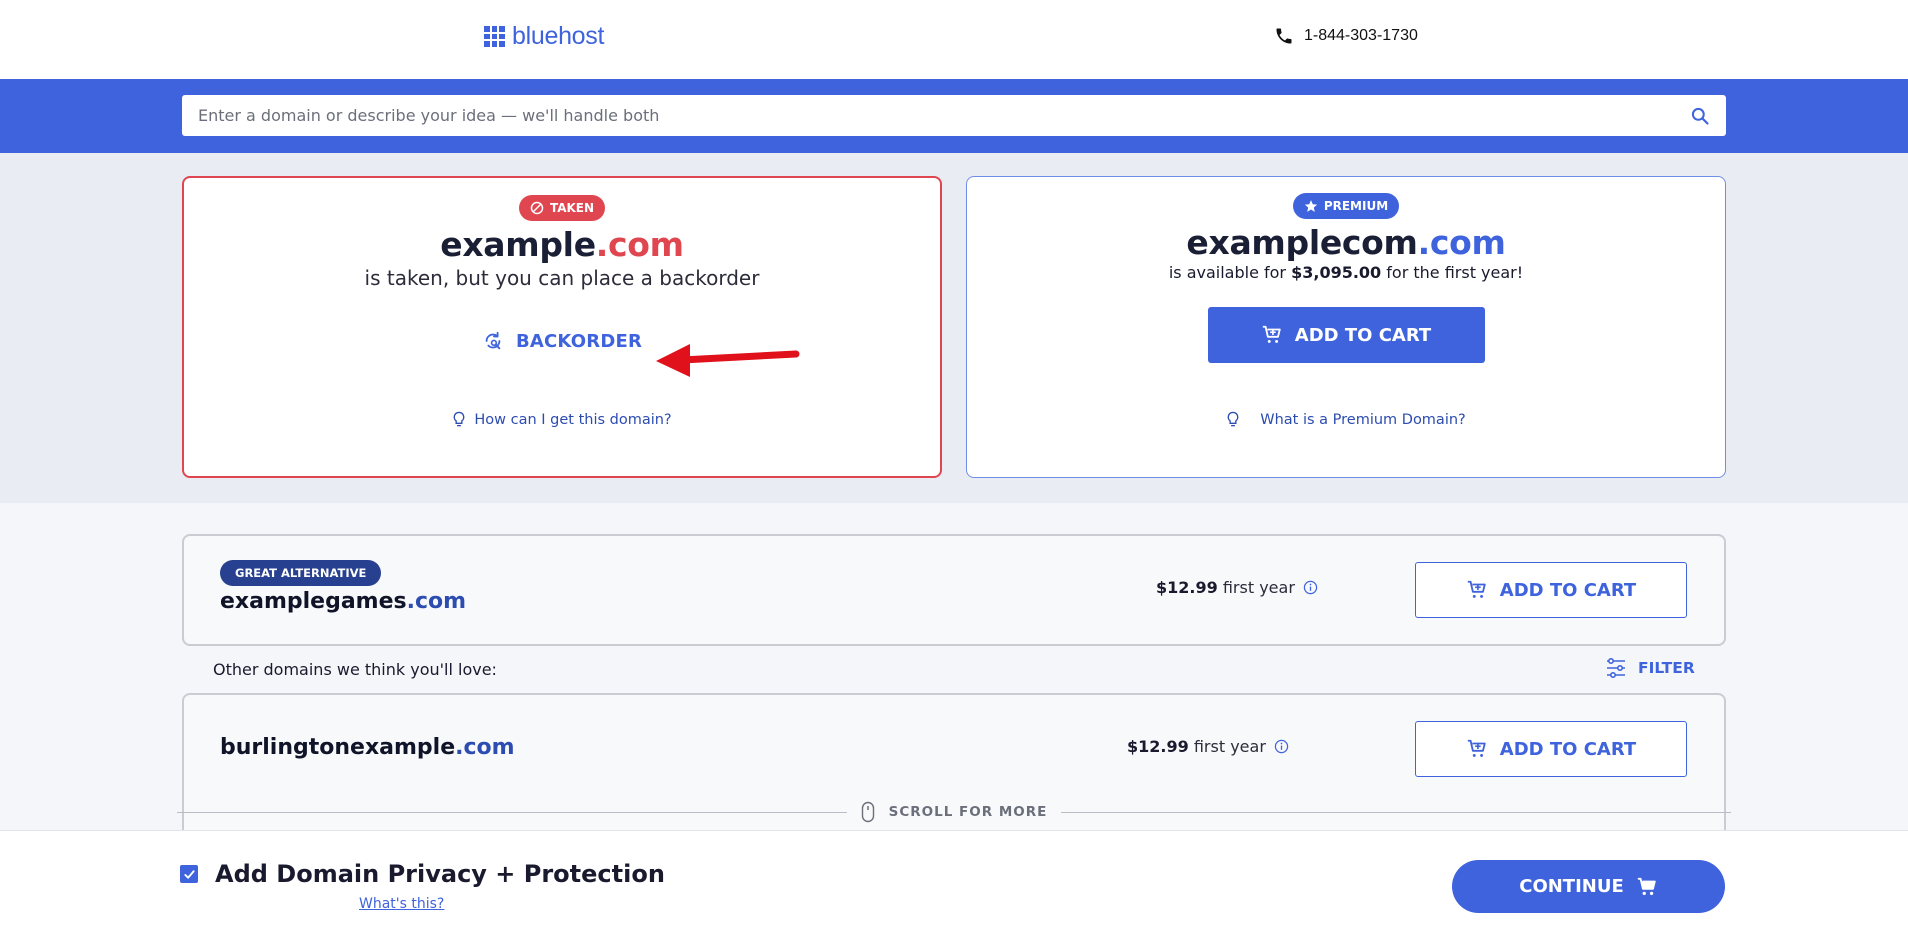 The image size is (1908, 940). What do you see at coordinates (1649, 668) in the screenshot?
I see `filter-button: FILTER` at bounding box center [1649, 668].